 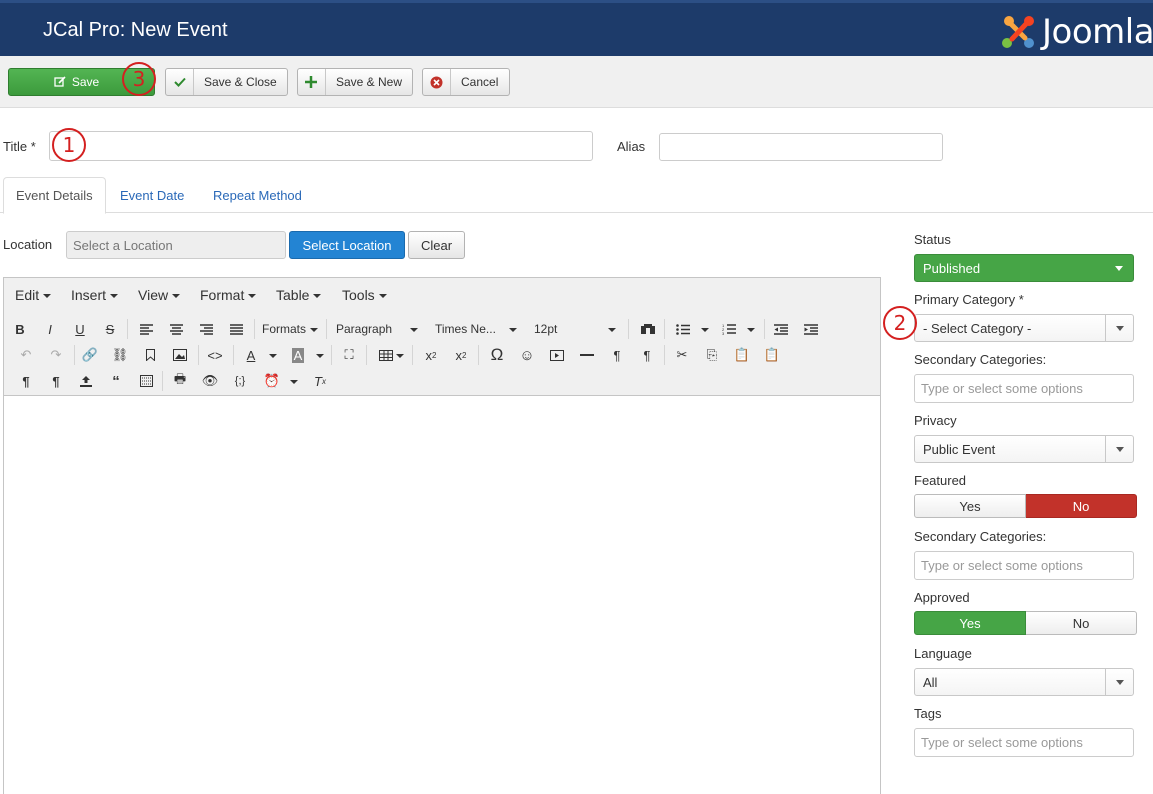 What do you see at coordinates (90, 355) in the screenshot?
I see `link-icon: 🔗` at bounding box center [90, 355].